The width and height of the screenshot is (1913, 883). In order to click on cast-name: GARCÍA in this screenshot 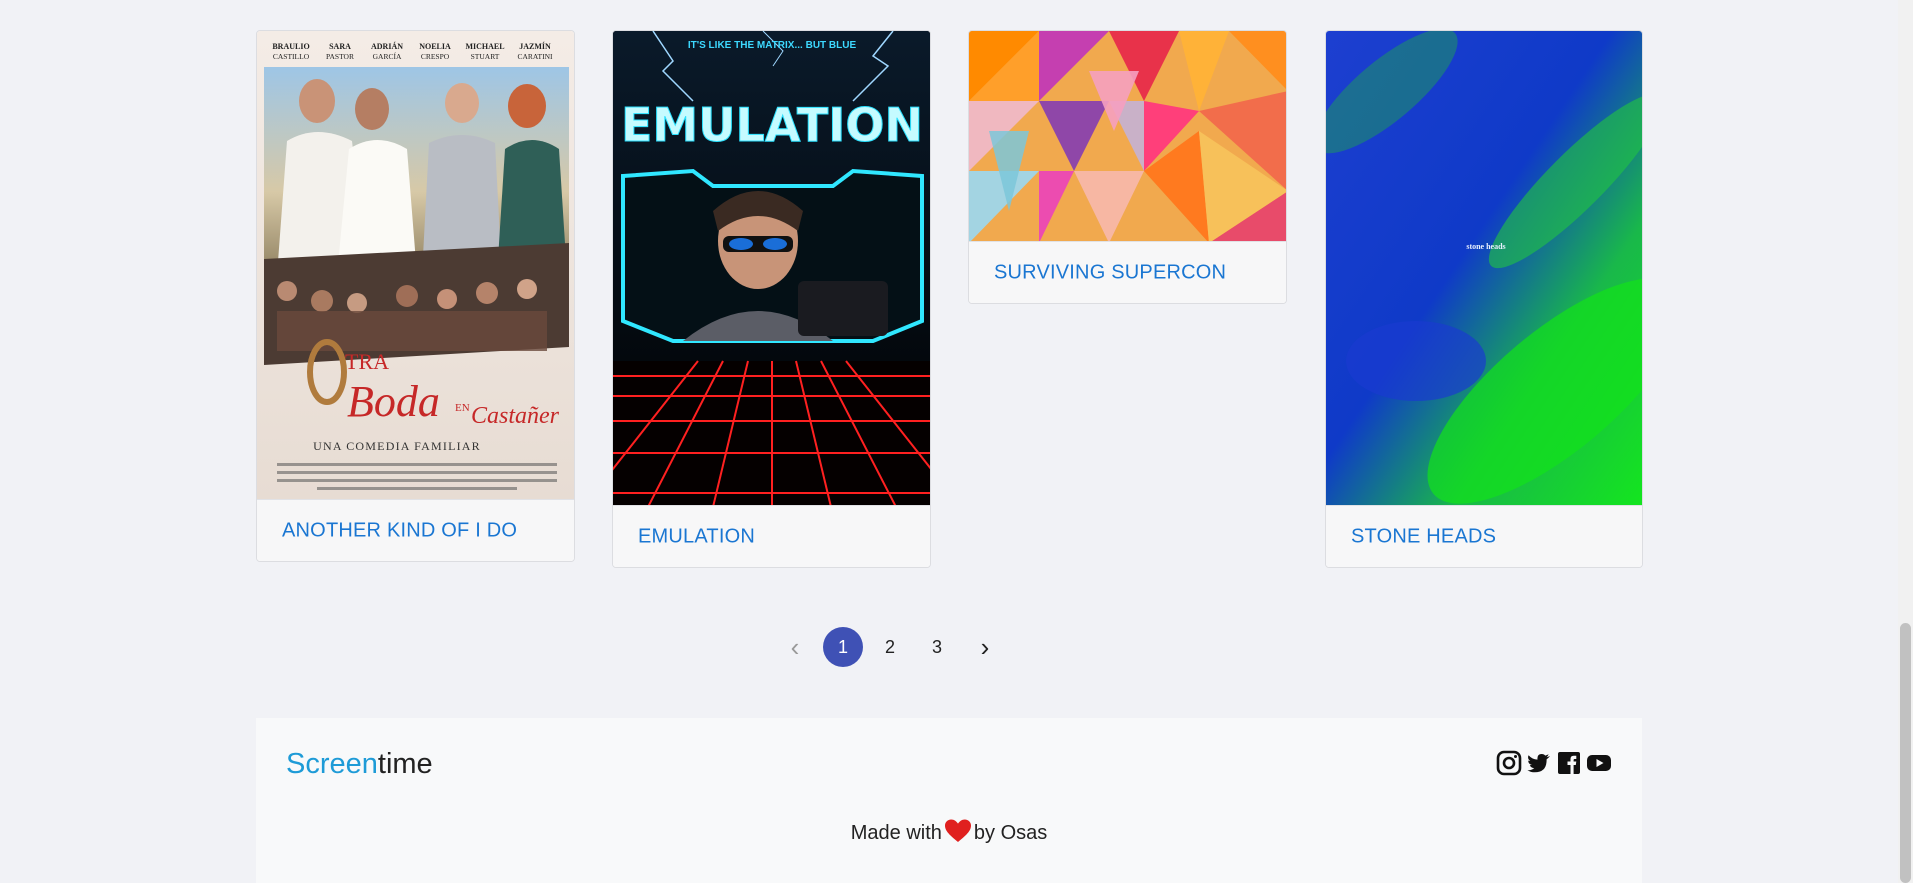, I will do `click(387, 56)`.